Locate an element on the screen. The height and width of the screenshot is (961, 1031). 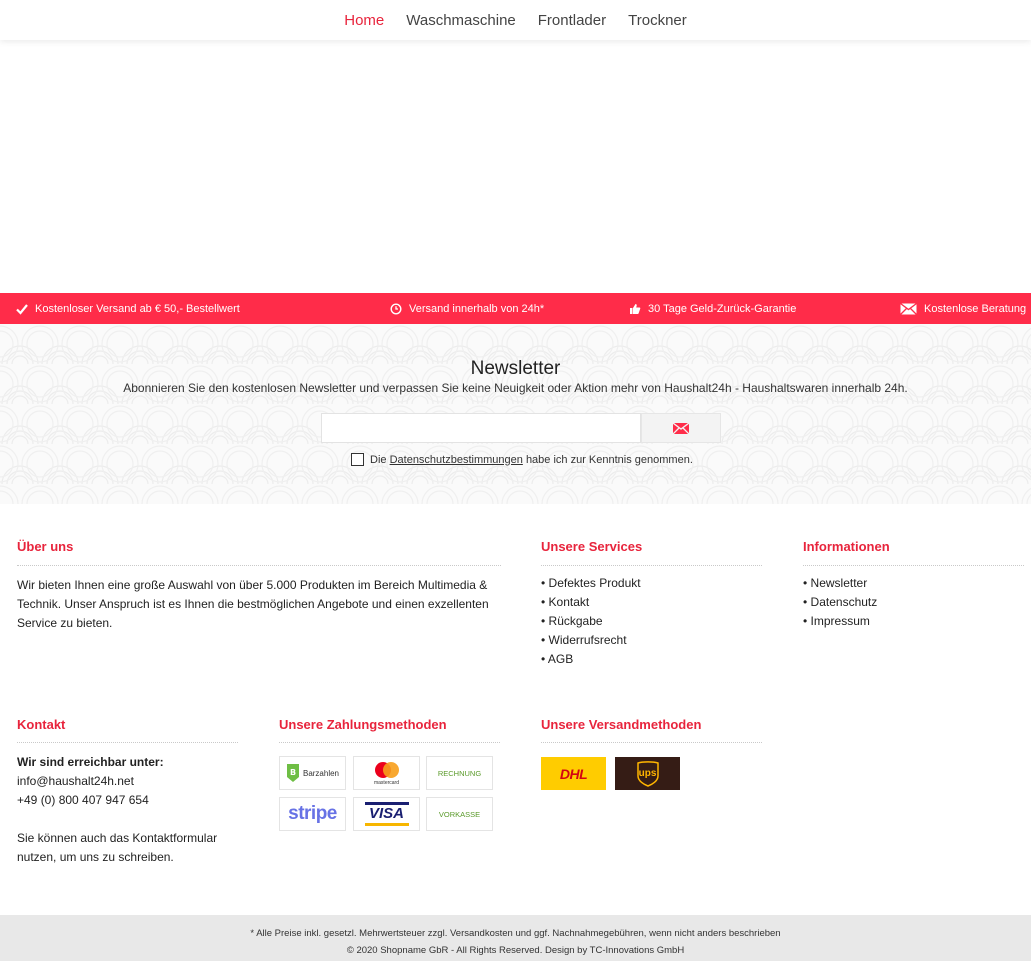
stripe-label: stripe is located at coordinates (312, 813).